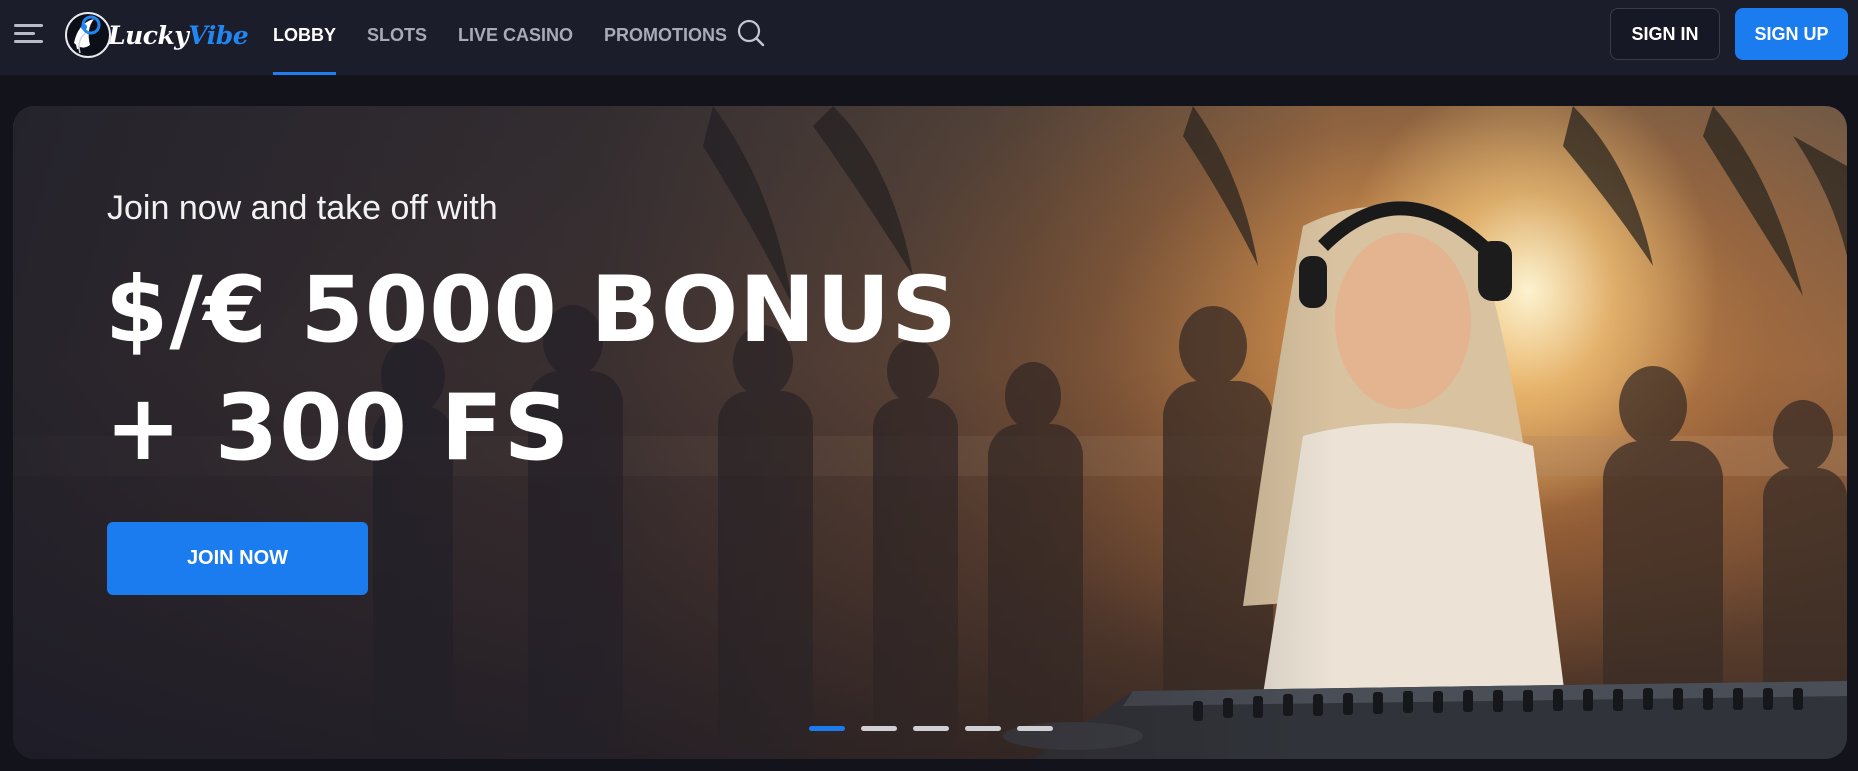 This screenshot has width=1858, height=771. Describe the element at coordinates (29, 34) in the screenshot. I see `hamburger-menu-icon` at that location.